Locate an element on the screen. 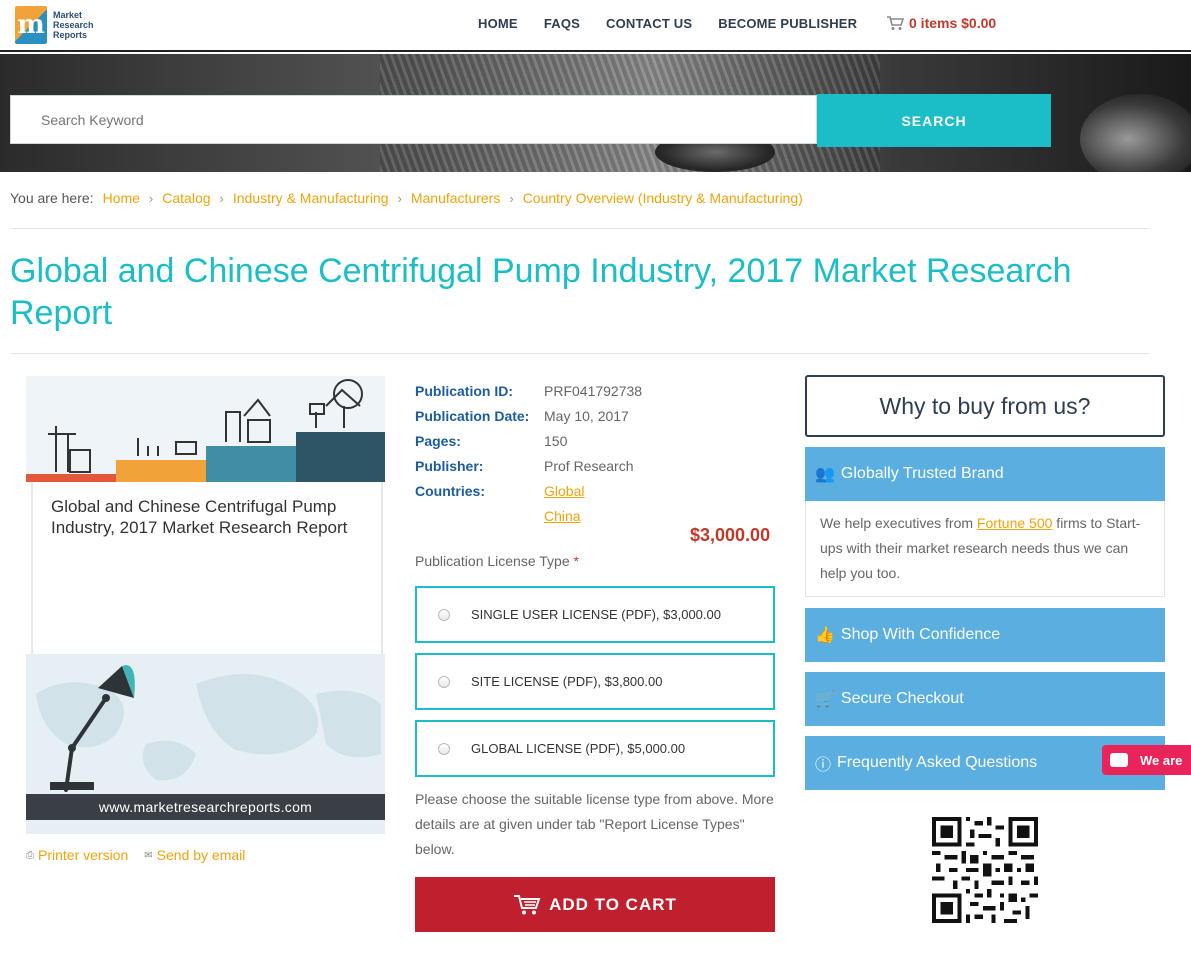 This screenshot has width=1191, height=966. cat-eye-right is located at coordinates (1135, 133).